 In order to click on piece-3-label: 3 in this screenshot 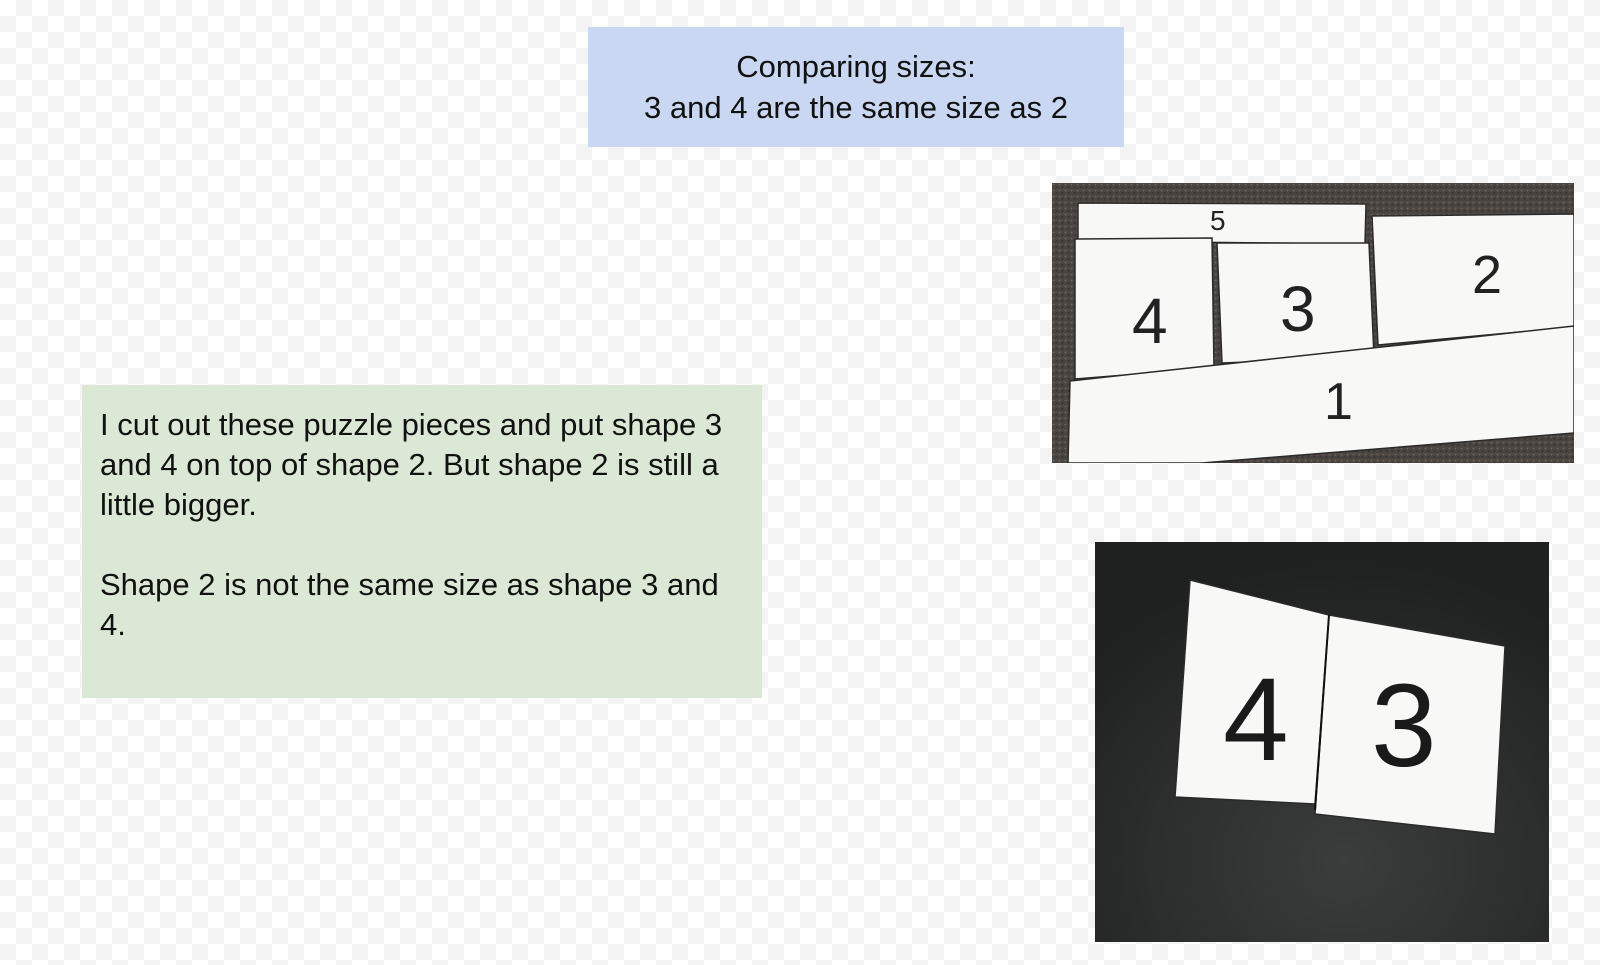, I will do `click(1298, 309)`.